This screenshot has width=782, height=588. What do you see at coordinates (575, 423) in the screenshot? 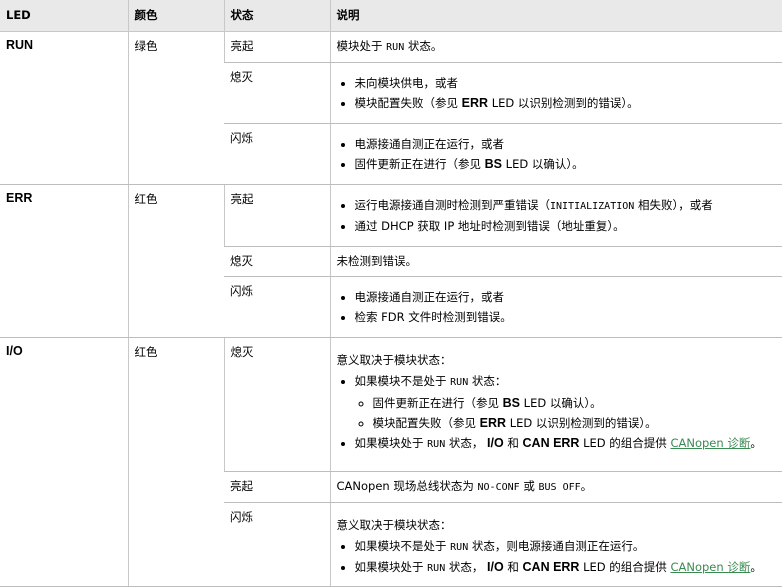
I see `sub-list-item: 模块配置失败（参见 ERR LED 以识别检测到的错误）。` at bounding box center [575, 423].